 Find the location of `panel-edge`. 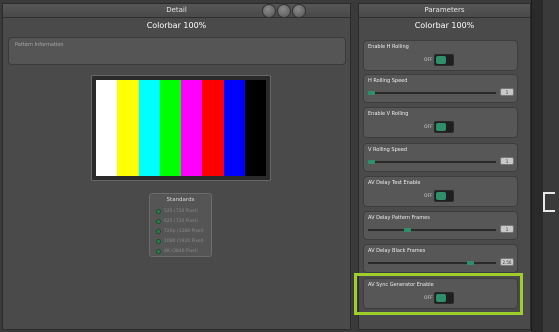

panel-edge is located at coordinates (537, 166).